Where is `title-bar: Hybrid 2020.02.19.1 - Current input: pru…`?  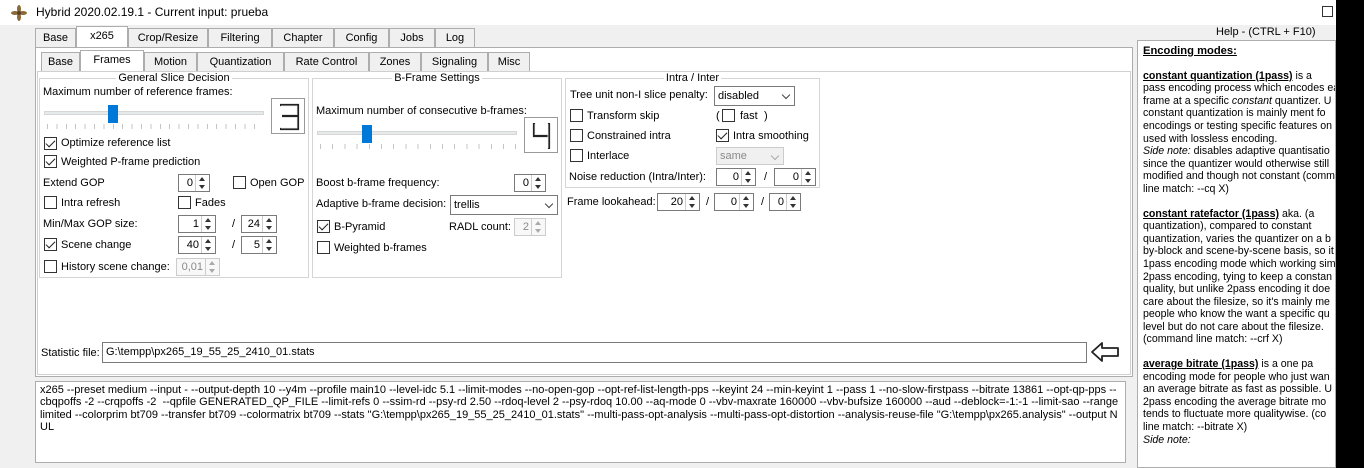 title-bar: Hybrid 2020.02.19.1 - Current input: pru… is located at coordinates (668, 12).